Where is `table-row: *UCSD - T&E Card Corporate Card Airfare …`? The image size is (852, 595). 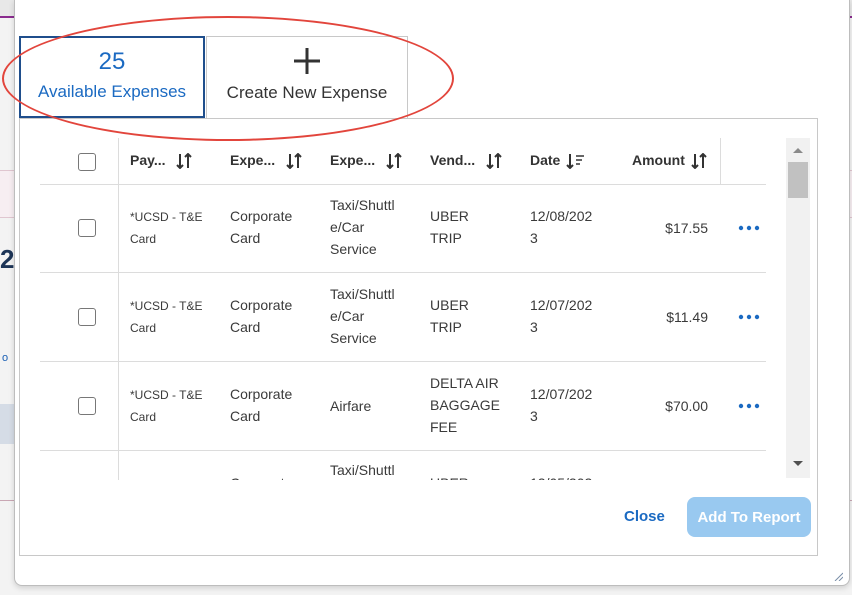 table-row: *UCSD - T&E Card Corporate Card Airfare … is located at coordinates (403, 406).